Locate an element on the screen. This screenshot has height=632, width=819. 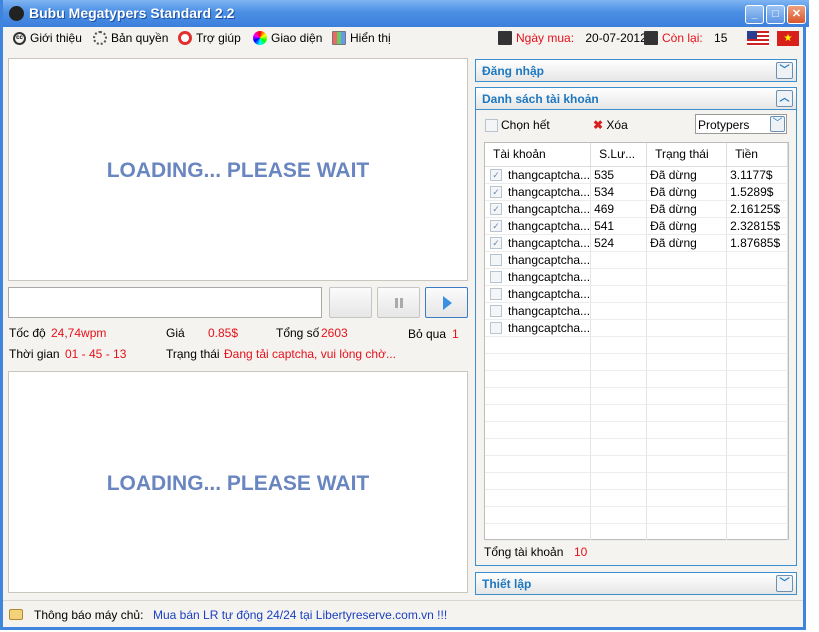
minimize-button: _ is located at coordinates (754, 14).